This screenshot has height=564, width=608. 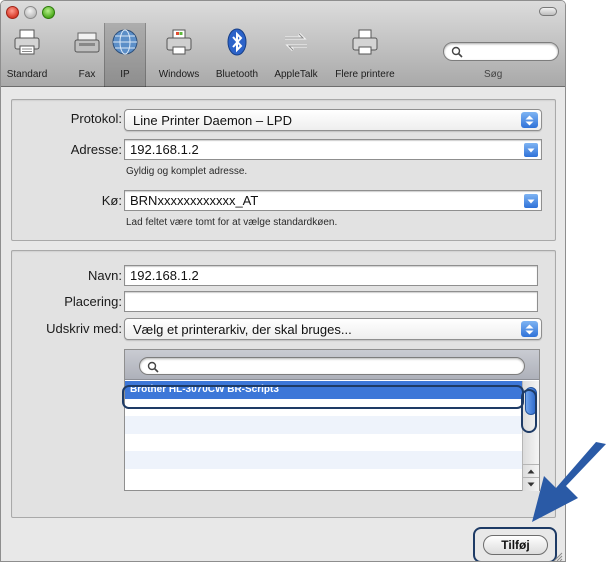 What do you see at coordinates (331, 275) in the screenshot?
I see `name-field: 192.168.1.2` at bounding box center [331, 275].